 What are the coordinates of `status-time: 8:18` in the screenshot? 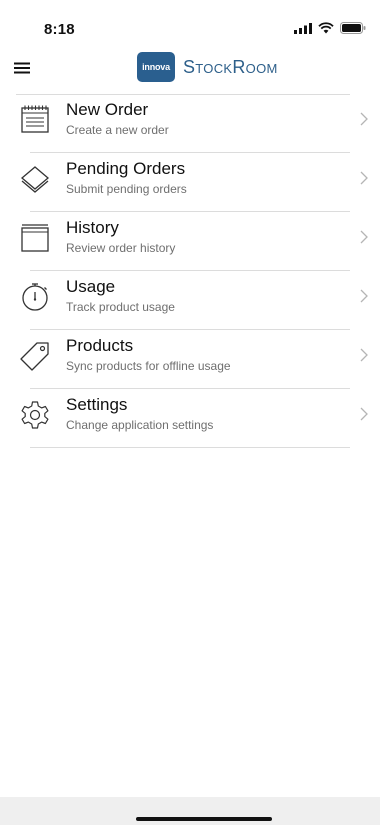 It's located at (59, 29).